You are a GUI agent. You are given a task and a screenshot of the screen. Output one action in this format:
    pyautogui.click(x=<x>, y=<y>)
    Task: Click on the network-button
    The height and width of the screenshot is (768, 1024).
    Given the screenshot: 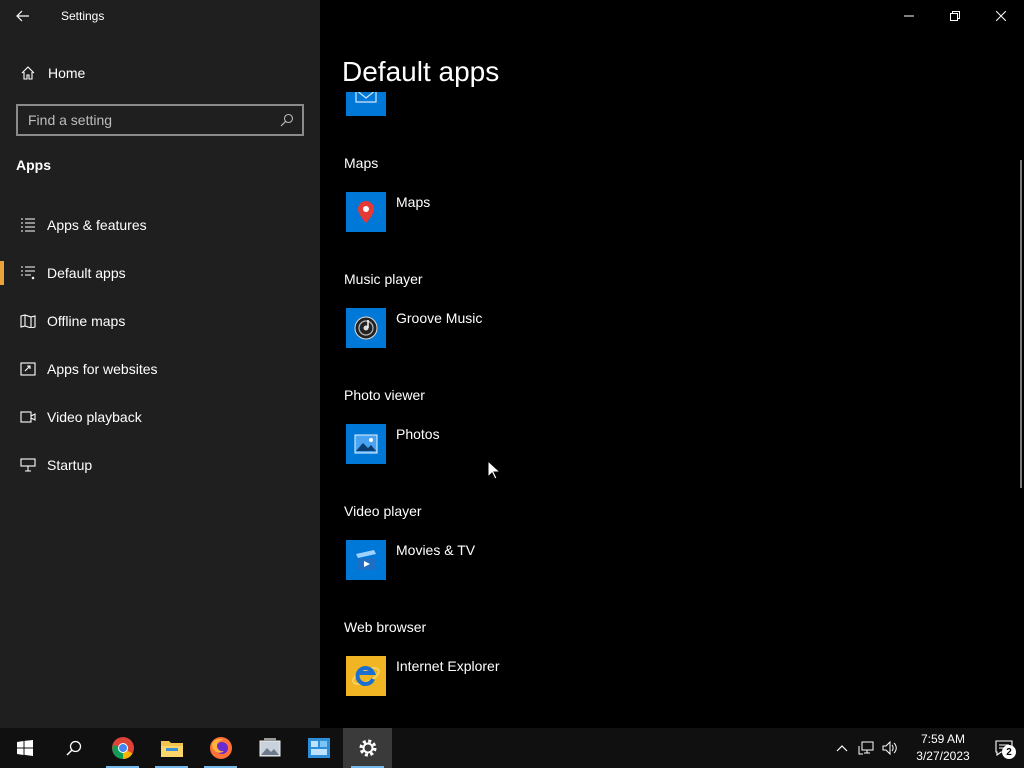 What is the action you would take?
    pyautogui.click(x=866, y=748)
    